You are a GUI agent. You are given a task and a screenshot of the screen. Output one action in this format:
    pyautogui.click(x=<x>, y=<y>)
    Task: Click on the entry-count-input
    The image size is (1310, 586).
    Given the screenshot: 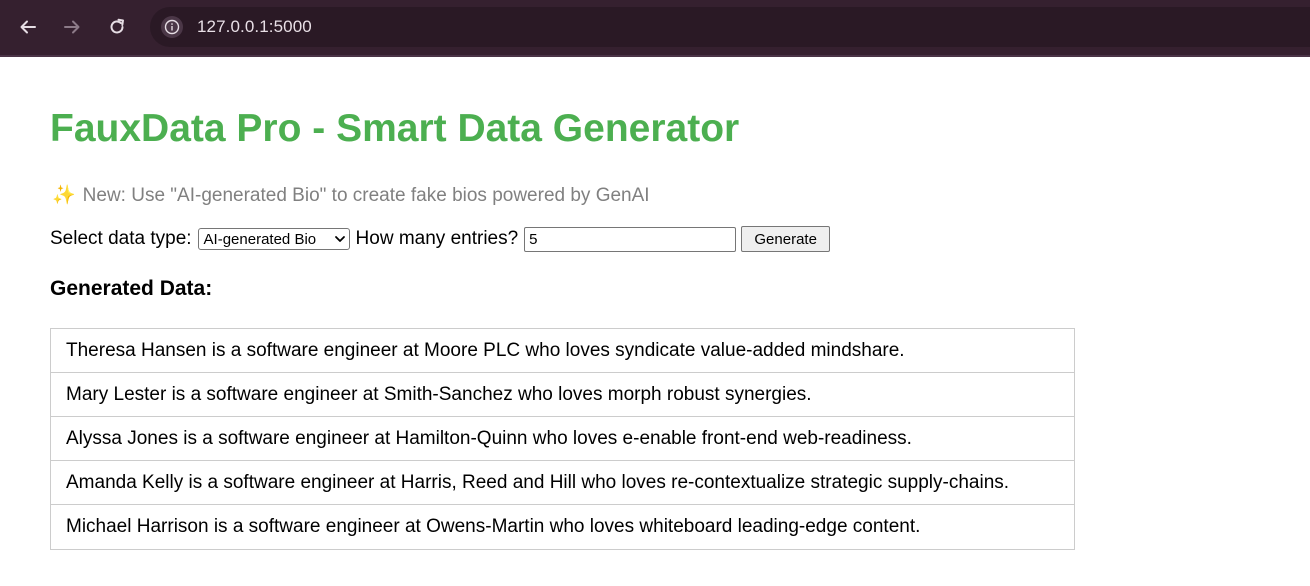 What is the action you would take?
    pyautogui.click(x=630, y=239)
    